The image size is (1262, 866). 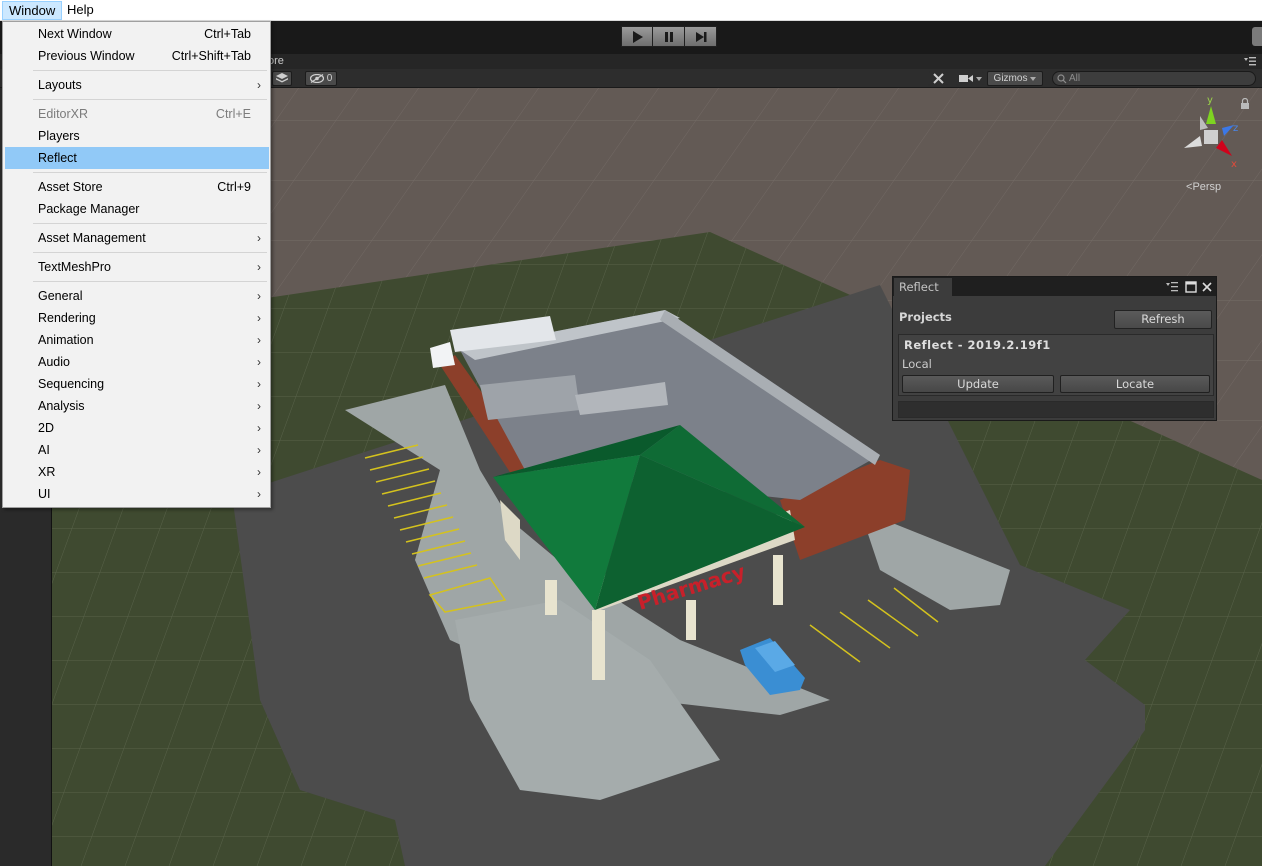 What do you see at coordinates (1062, 79) in the screenshot?
I see `search-icon` at bounding box center [1062, 79].